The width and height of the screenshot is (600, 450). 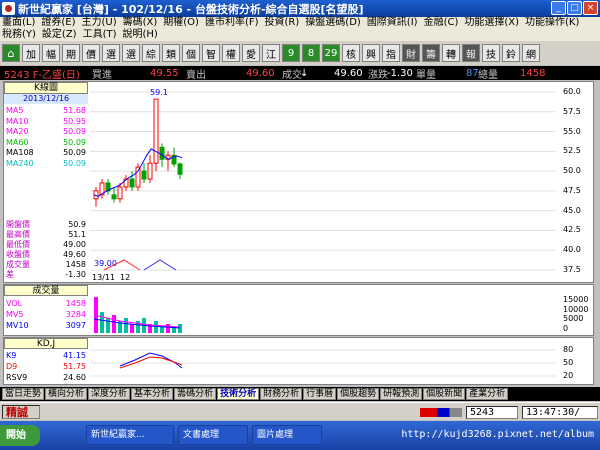 I want to click on deal-value: 49.60, so click(x=348, y=73).